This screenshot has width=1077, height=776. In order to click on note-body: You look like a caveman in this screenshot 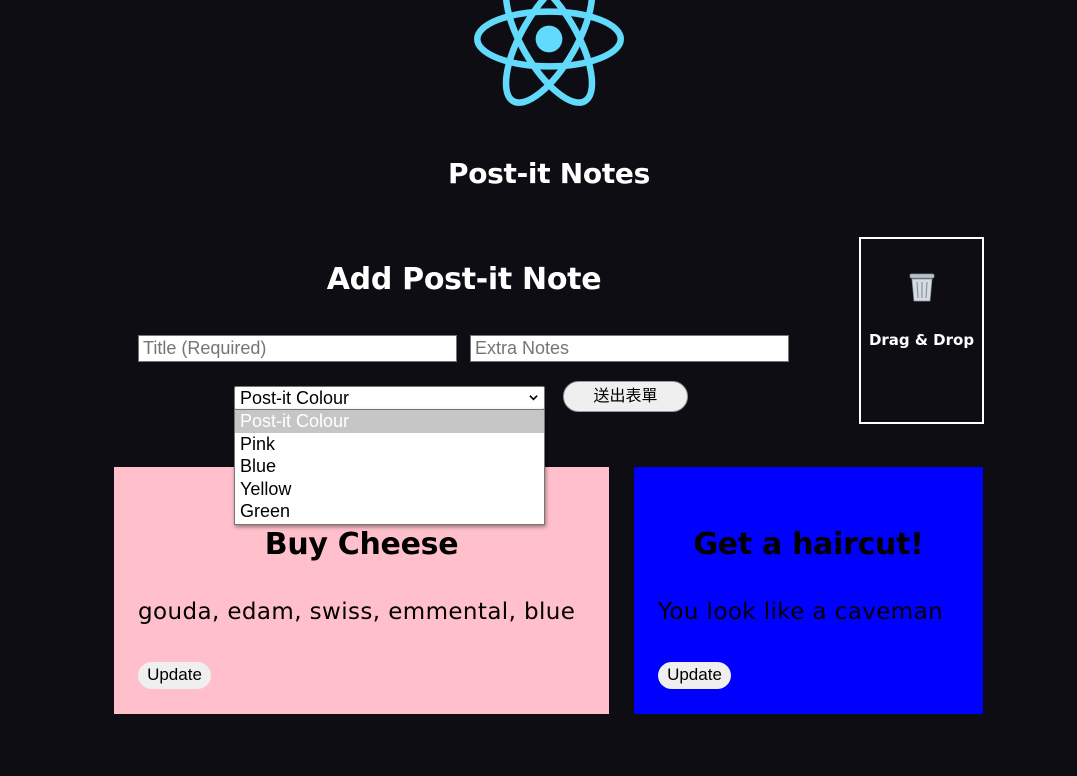, I will do `click(801, 612)`.